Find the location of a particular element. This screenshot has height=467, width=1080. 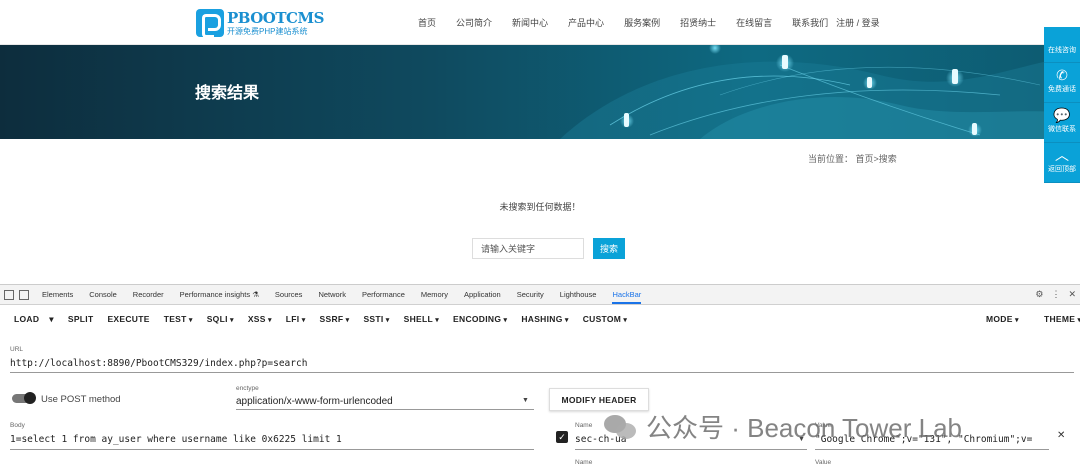

pbootcms-logo-icon is located at coordinates (210, 23).